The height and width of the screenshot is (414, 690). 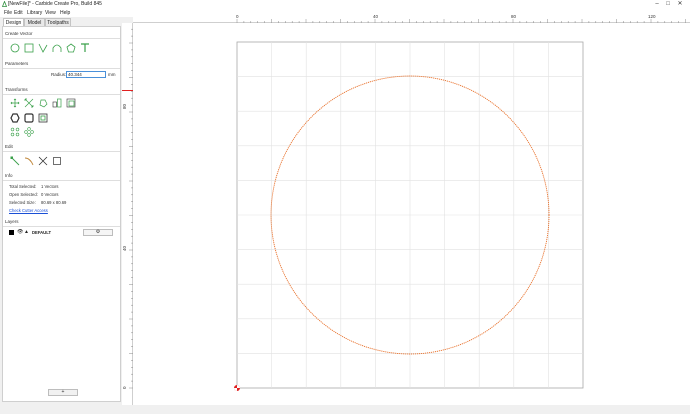 What do you see at coordinates (50, 13) in the screenshot?
I see `menu-view: View` at bounding box center [50, 13].